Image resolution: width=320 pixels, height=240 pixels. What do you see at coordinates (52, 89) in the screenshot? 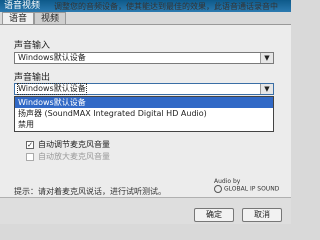
I see `output-device-value: Windows默认设备` at bounding box center [52, 89].